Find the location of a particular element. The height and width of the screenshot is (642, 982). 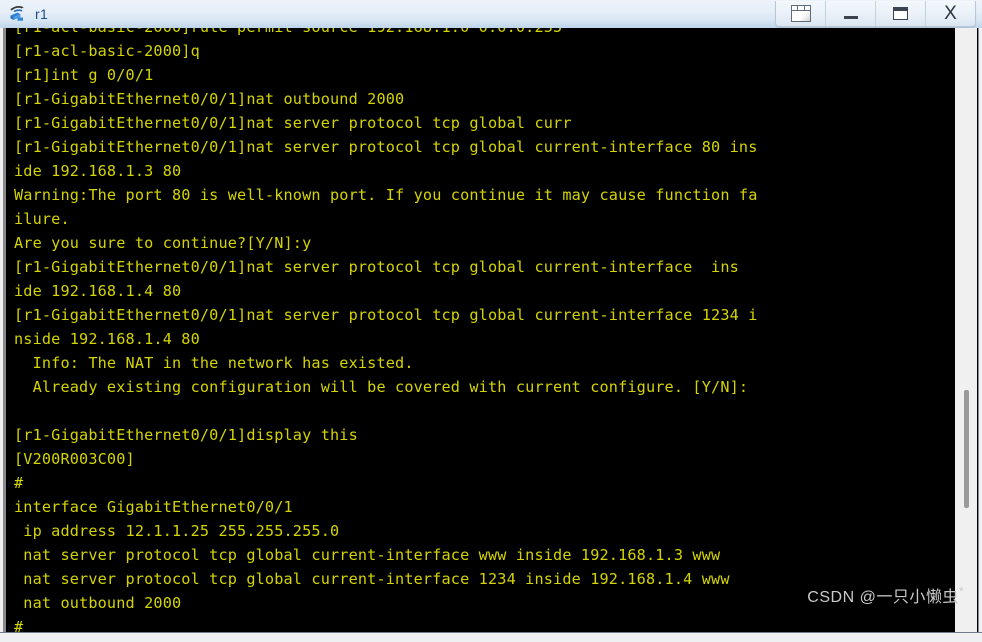

minimize-icon is located at coordinates (850, 17).